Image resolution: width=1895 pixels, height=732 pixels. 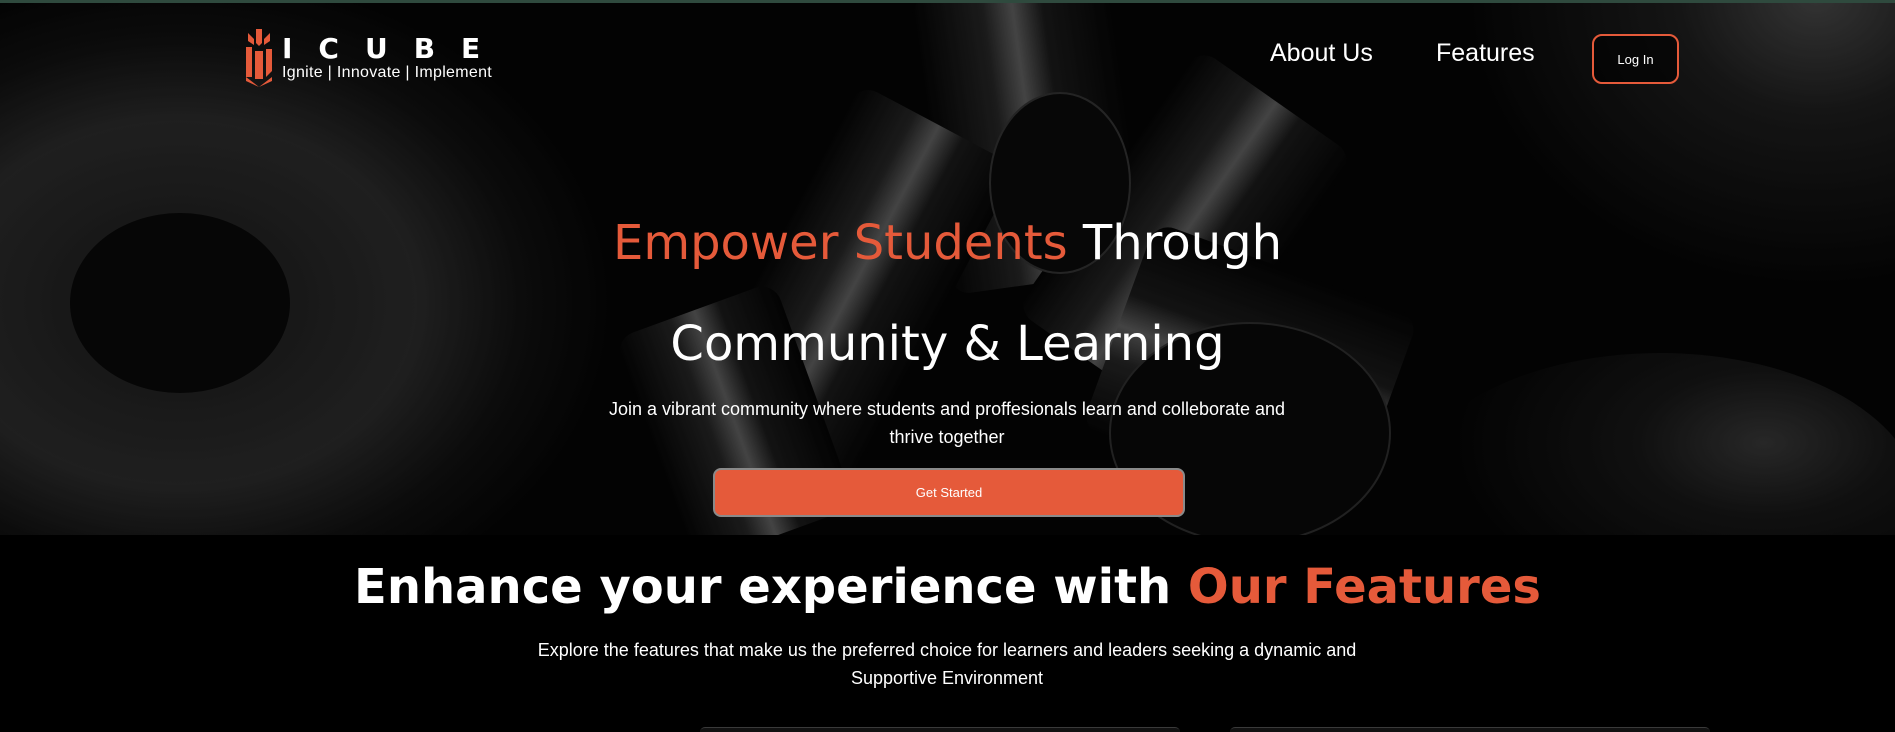 I want to click on hero-title-line2: Community & Learning, so click(x=947, y=344).